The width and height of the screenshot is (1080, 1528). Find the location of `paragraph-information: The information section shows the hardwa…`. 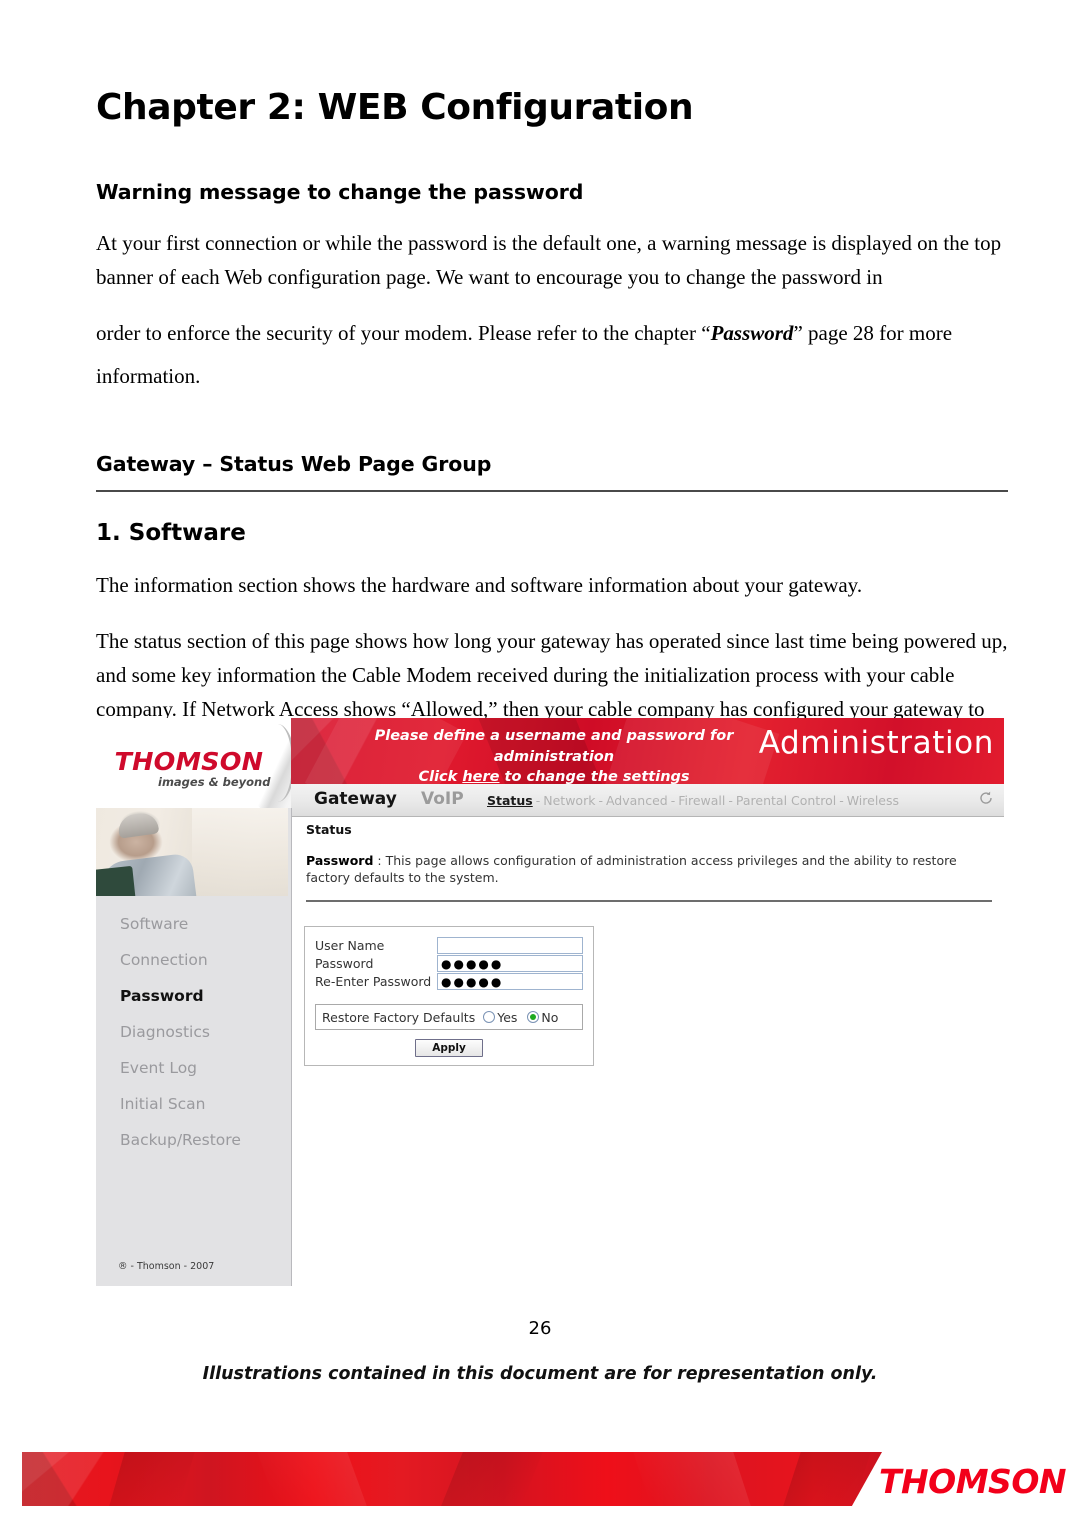

paragraph-information: The information section shows the hardwa… is located at coordinates (479, 585).